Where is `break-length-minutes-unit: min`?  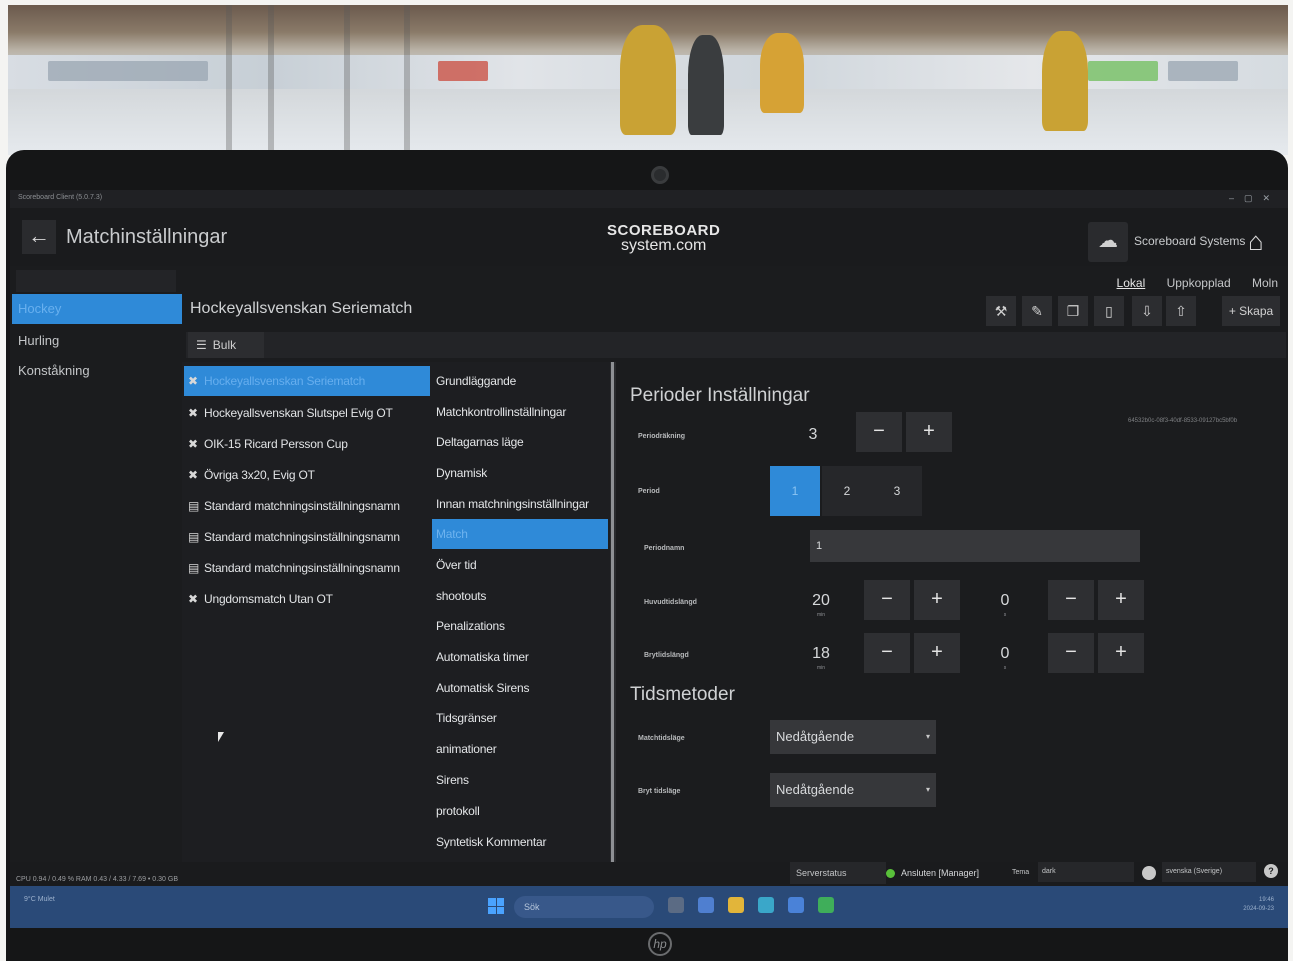
break-length-minutes-unit: min is located at coordinates (821, 668).